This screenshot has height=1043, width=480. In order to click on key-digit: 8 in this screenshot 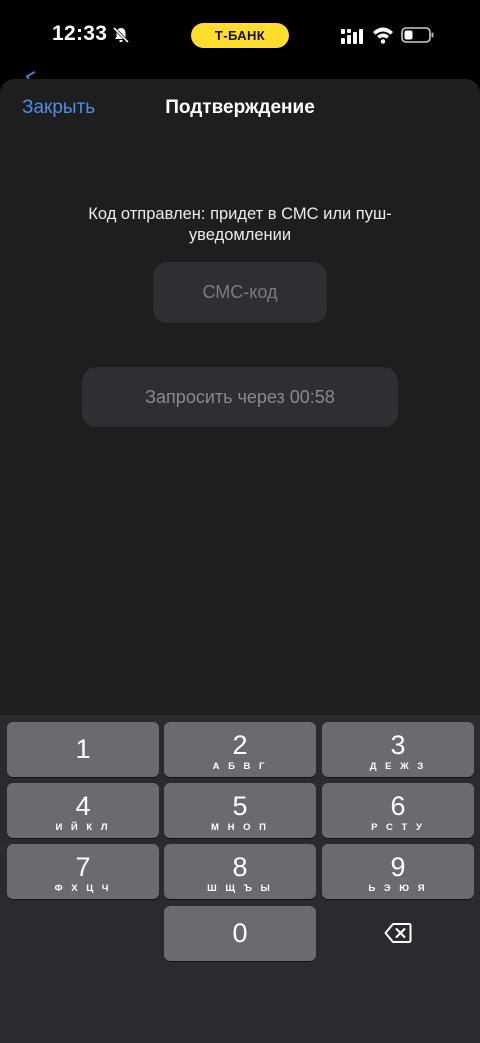, I will do `click(240, 867)`.